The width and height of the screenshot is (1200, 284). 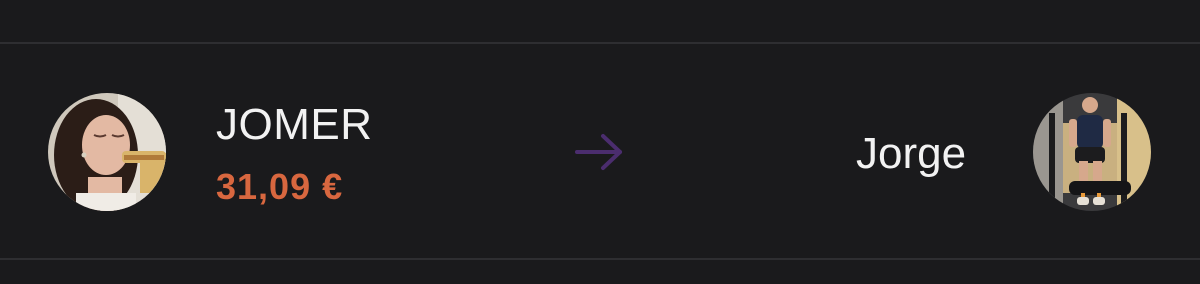 What do you see at coordinates (600, 259) in the screenshot?
I see `bottom-divider` at bounding box center [600, 259].